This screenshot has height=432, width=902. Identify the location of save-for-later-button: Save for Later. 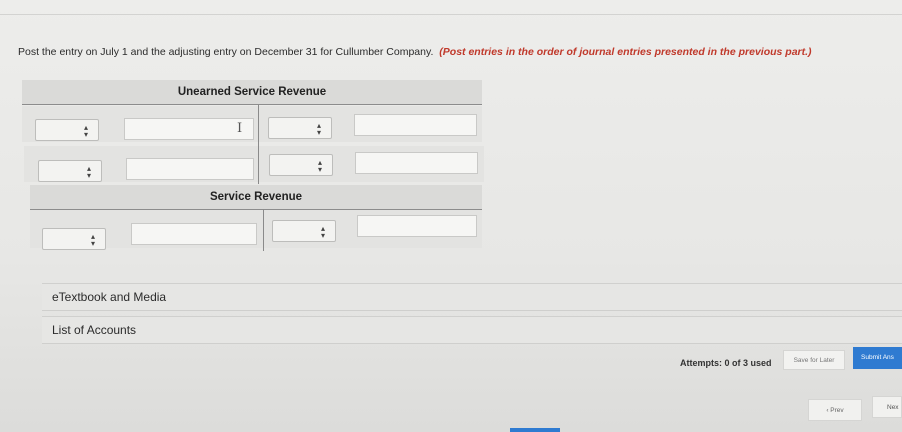
(814, 360).